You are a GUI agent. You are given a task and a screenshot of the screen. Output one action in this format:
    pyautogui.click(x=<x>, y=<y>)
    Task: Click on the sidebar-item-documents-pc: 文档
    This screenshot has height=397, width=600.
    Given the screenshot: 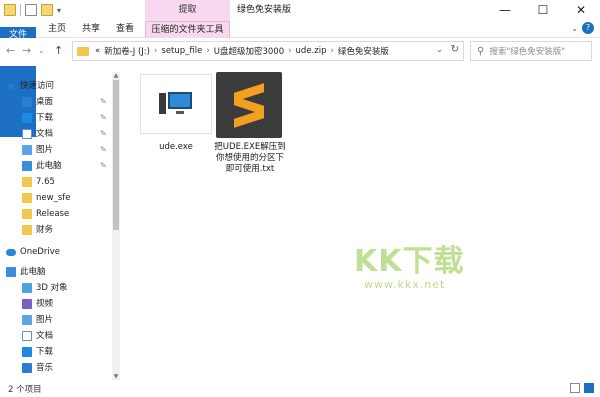 What is the action you would take?
    pyautogui.click(x=56, y=336)
    